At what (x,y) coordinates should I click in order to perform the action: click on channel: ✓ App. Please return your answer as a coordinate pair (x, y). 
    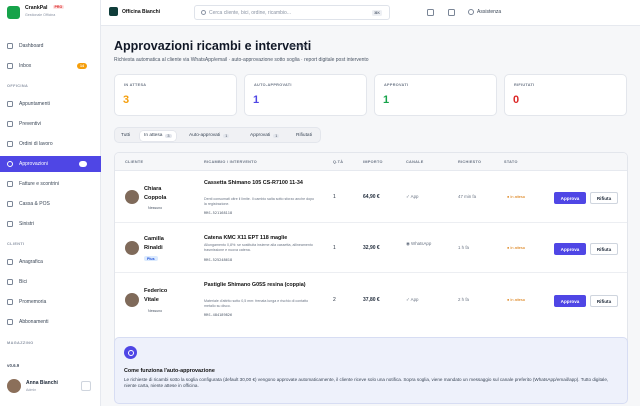
    Looking at the image, I should click on (412, 299).